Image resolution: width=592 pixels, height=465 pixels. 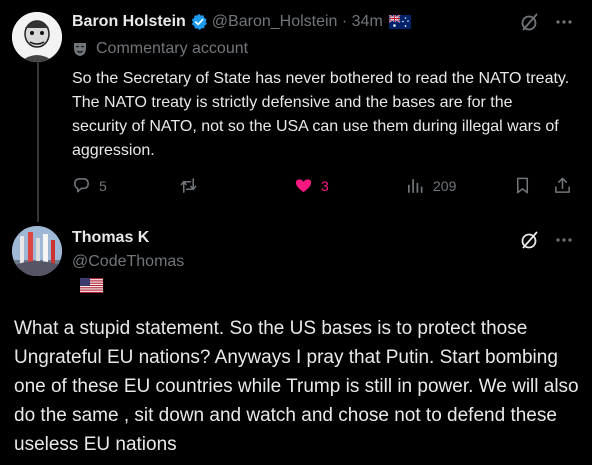 I want to click on reply-button: 5, so click(x=89, y=185).